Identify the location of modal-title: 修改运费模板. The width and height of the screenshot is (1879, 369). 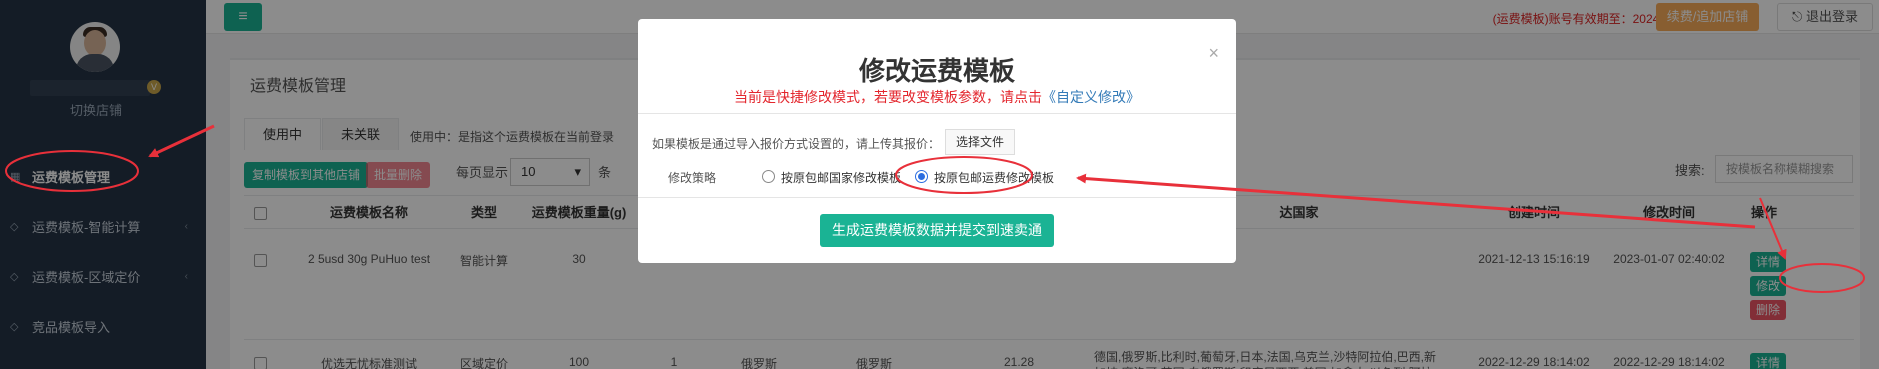
(936, 71).